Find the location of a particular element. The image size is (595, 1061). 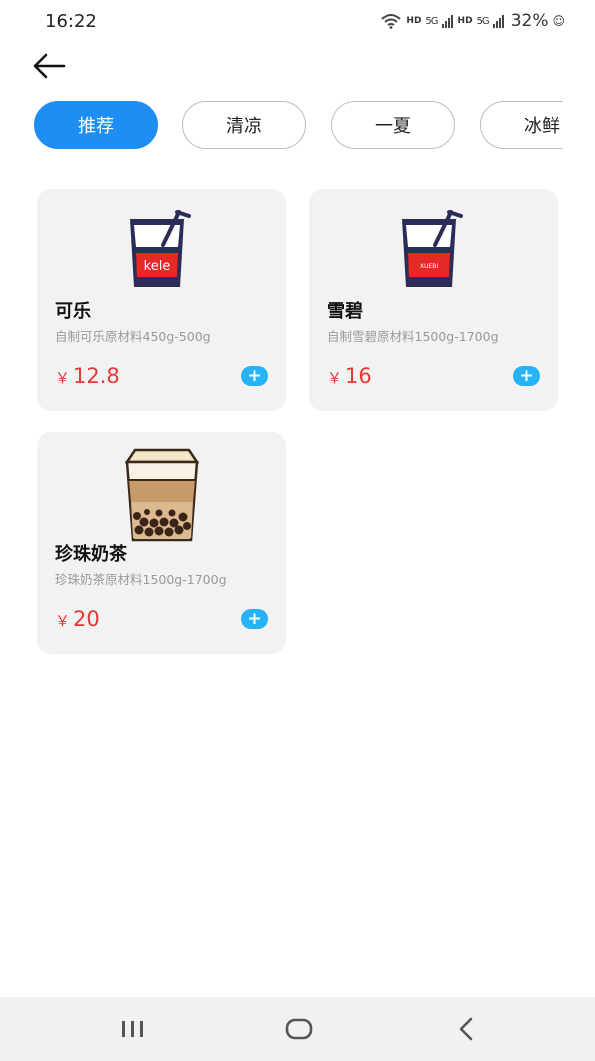

product-card: 珍珠奶茶 珍珠奶茶原材料1500g-1700g ￥ 20 + is located at coordinates (161, 543).